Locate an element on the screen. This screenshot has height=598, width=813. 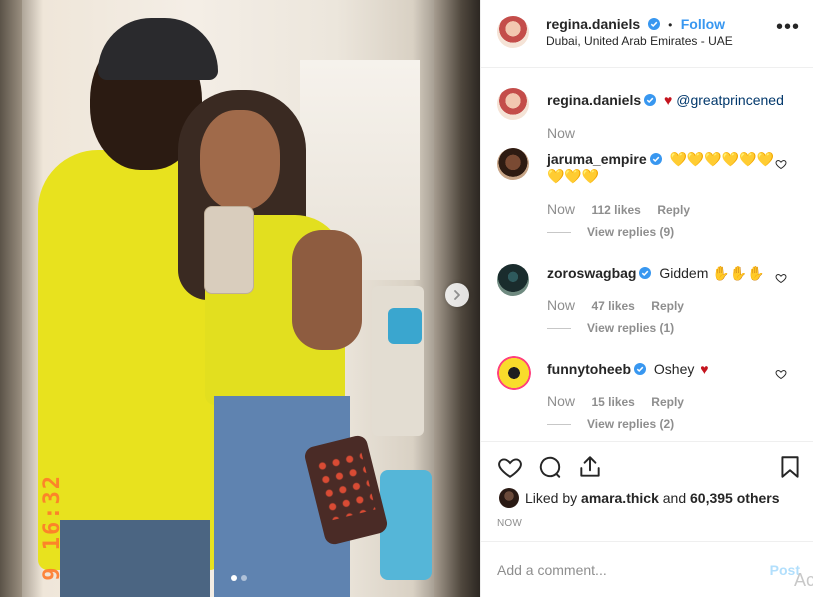
view-replies-button: View replies (1) is located at coordinates (610, 328).